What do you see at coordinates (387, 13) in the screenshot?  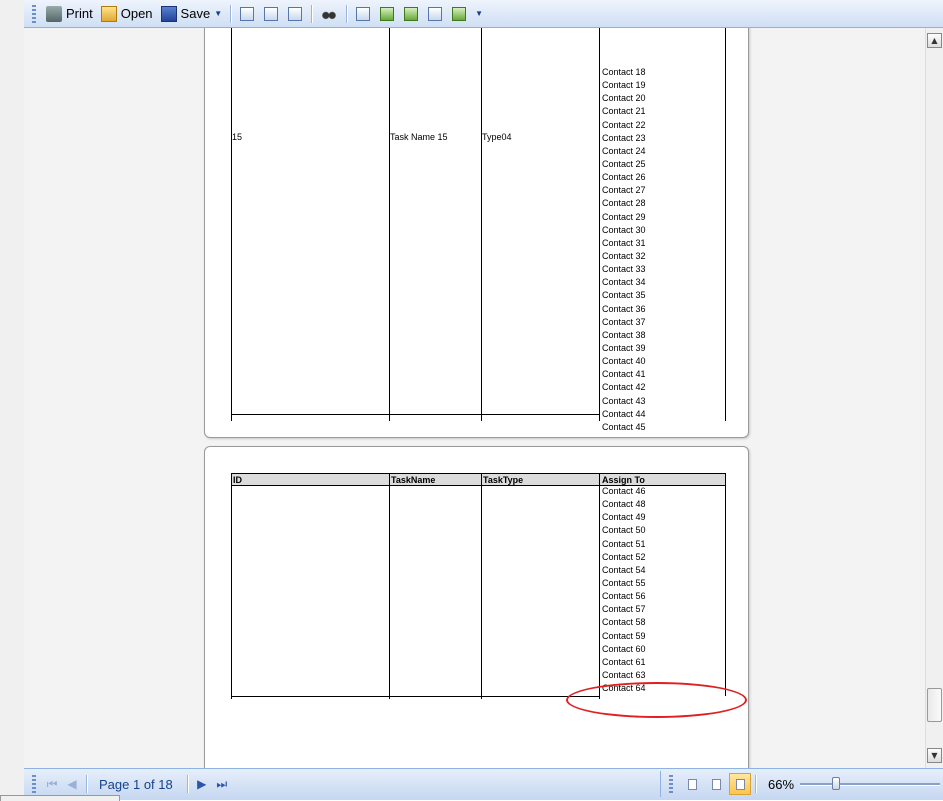 I see `fit-page-icon` at bounding box center [387, 13].